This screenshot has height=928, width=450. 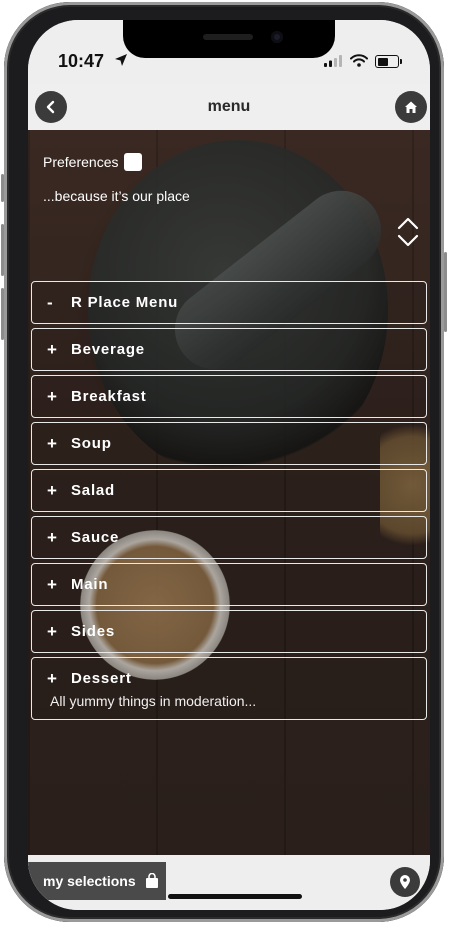 I want to click on navigation-bar: menu, so click(x=229, y=107).